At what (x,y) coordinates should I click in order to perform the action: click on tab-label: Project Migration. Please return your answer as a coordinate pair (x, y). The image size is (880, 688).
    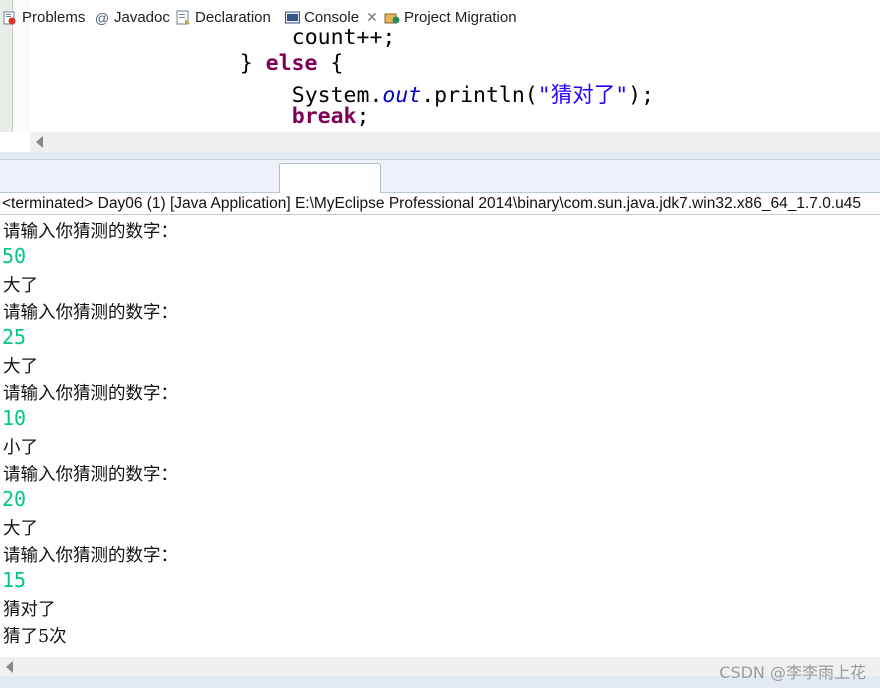
    Looking at the image, I should click on (460, 17).